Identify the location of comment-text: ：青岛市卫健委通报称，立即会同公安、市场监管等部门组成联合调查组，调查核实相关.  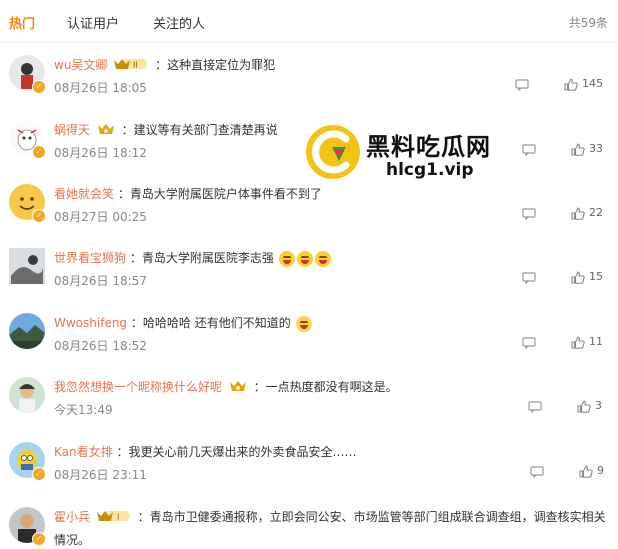
(371, 517).